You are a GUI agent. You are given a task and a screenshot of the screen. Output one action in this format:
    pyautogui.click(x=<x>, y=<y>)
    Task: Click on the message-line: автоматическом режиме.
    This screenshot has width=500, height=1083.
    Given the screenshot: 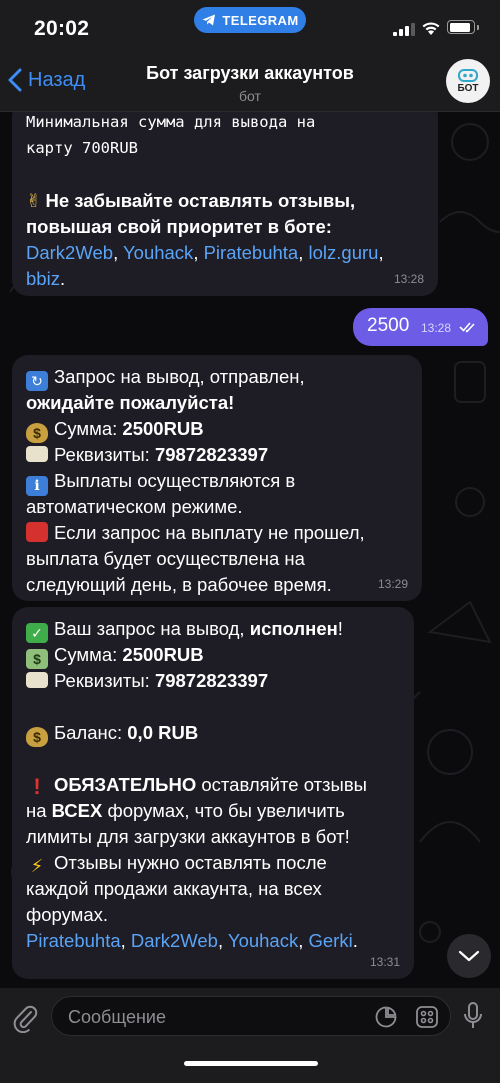 What is the action you would take?
    pyautogui.click(x=134, y=506)
    